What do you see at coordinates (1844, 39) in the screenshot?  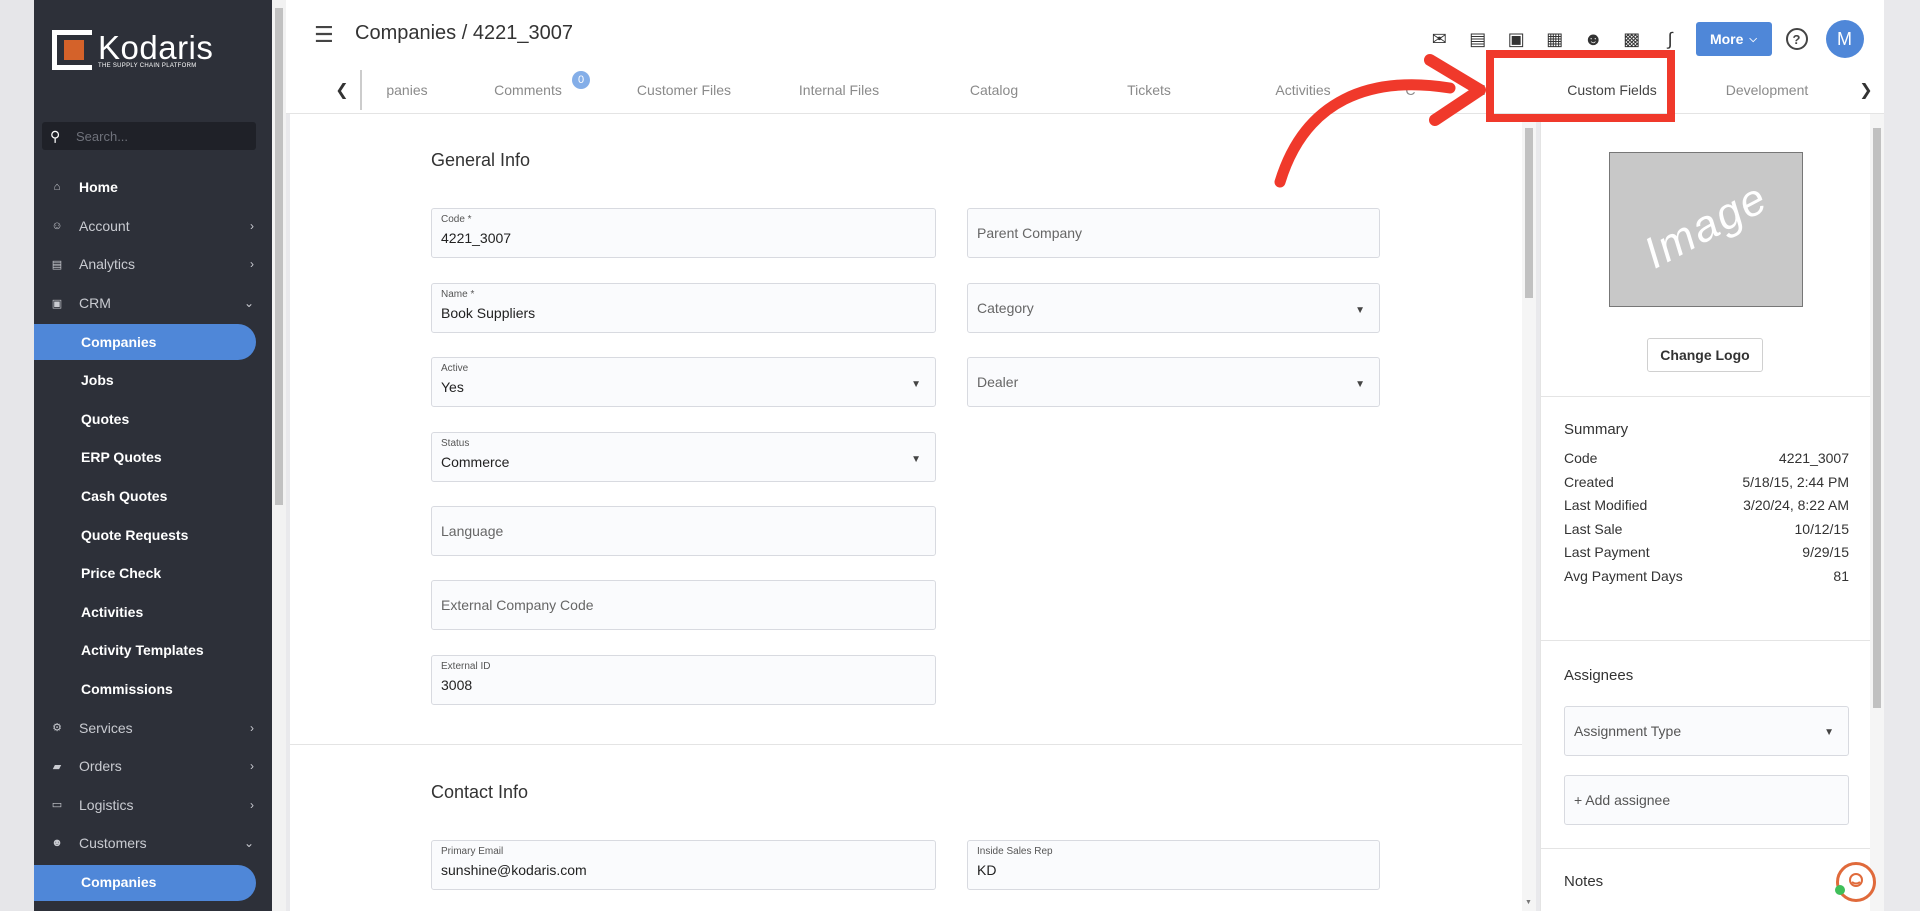 I see `user-avatar: M` at bounding box center [1844, 39].